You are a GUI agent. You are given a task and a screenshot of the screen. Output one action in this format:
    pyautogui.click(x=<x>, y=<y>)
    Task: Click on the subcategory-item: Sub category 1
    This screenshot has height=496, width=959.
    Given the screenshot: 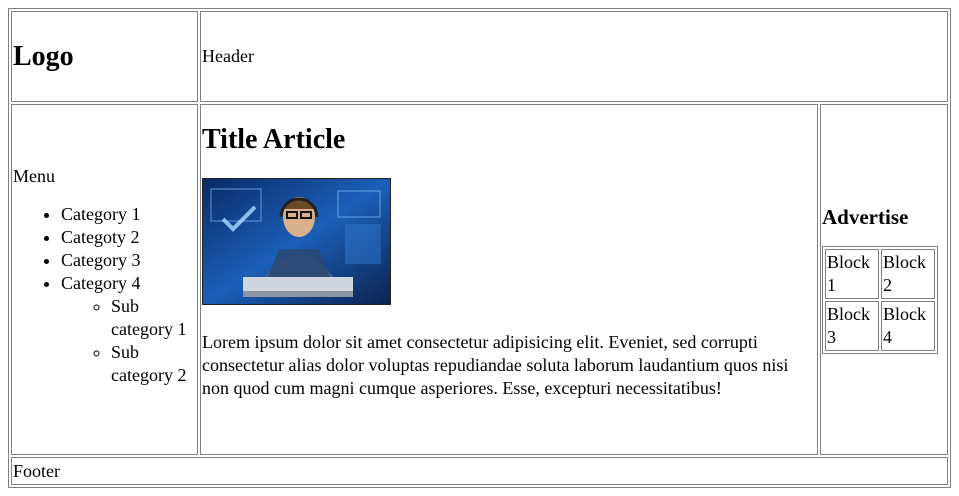 What is the action you would take?
    pyautogui.click(x=153, y=318)
    